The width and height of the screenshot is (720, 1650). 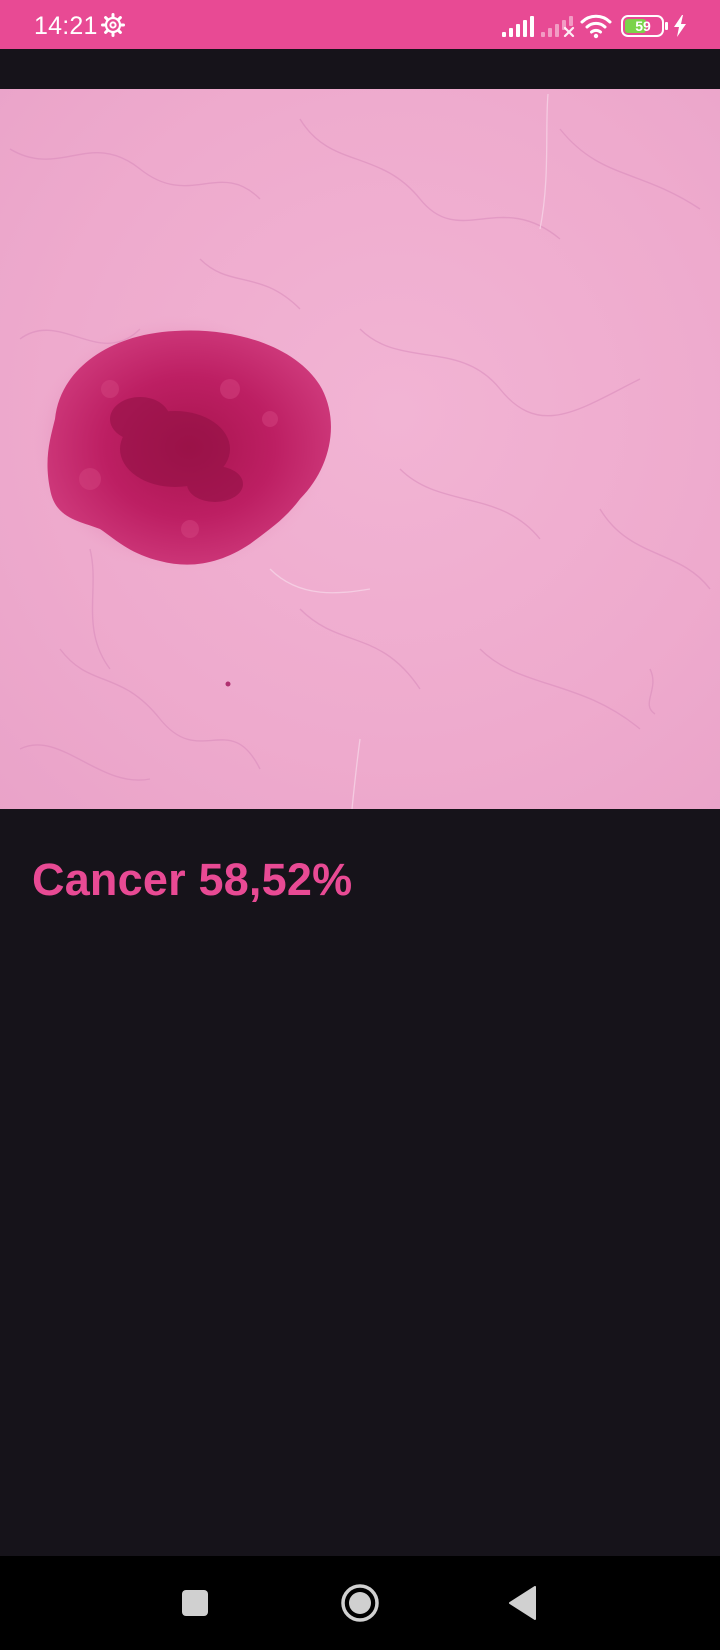 I want to click on recent-apps-icon, so click(x=195, y=1603).